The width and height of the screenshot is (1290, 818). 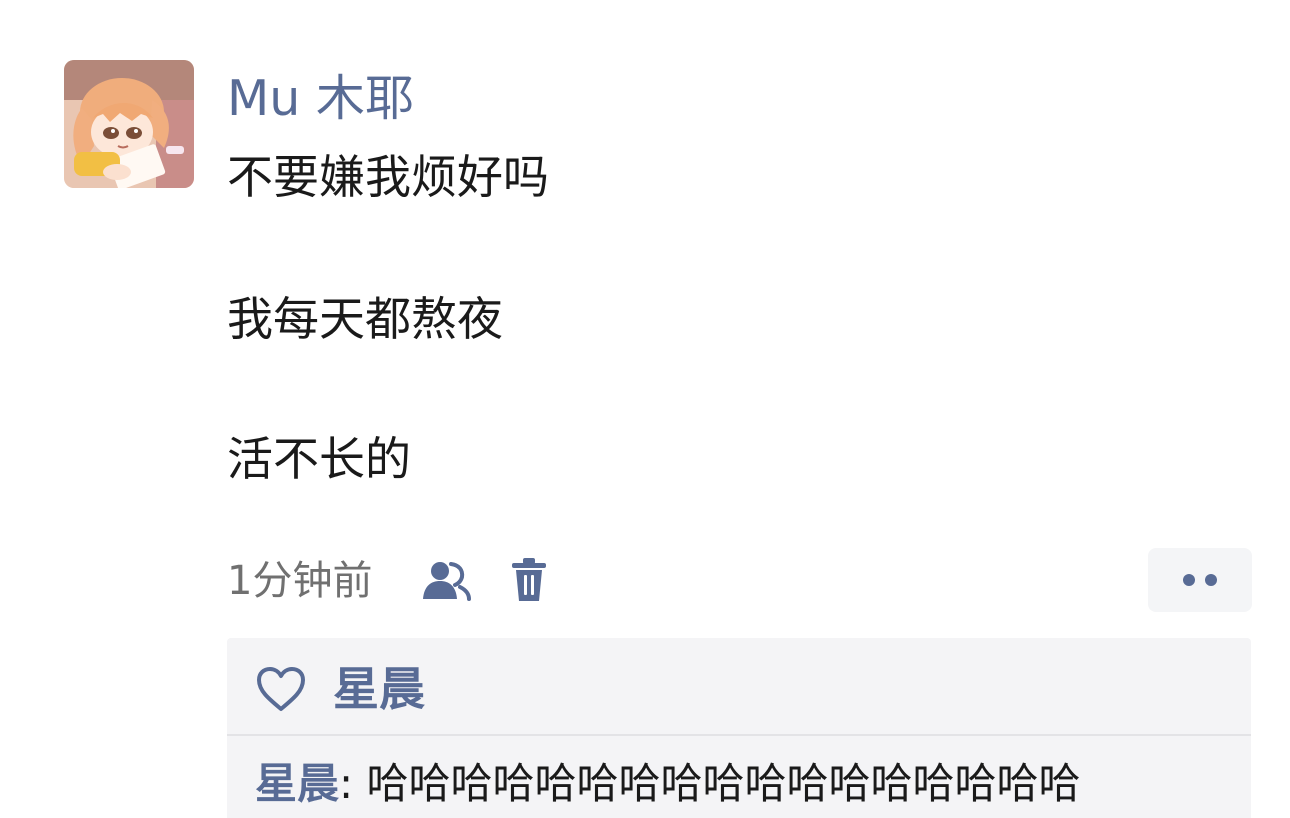 I want to click on trash-icon, so click(x=529, y=580).